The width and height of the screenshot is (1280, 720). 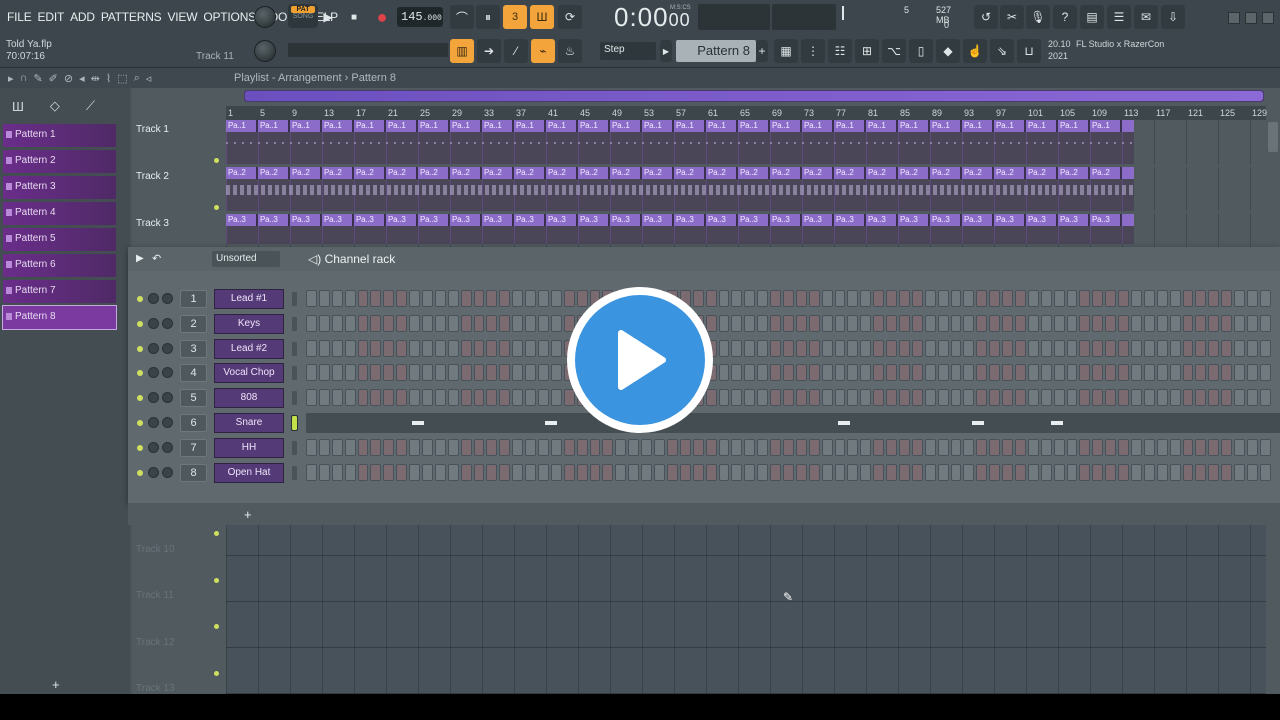 I want to click on tempo-display: 145.000, so click(x=420, y=17).